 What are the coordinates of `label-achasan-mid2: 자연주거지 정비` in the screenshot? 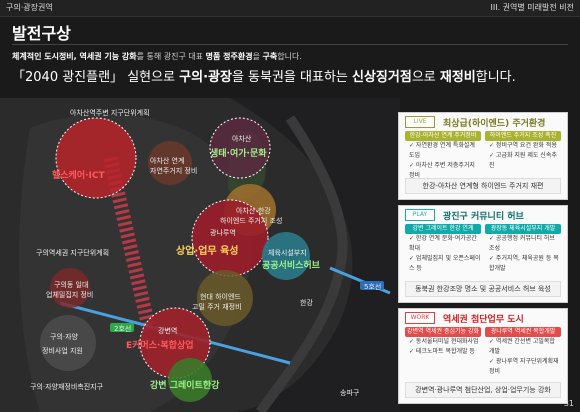 It's located at (174, 171).